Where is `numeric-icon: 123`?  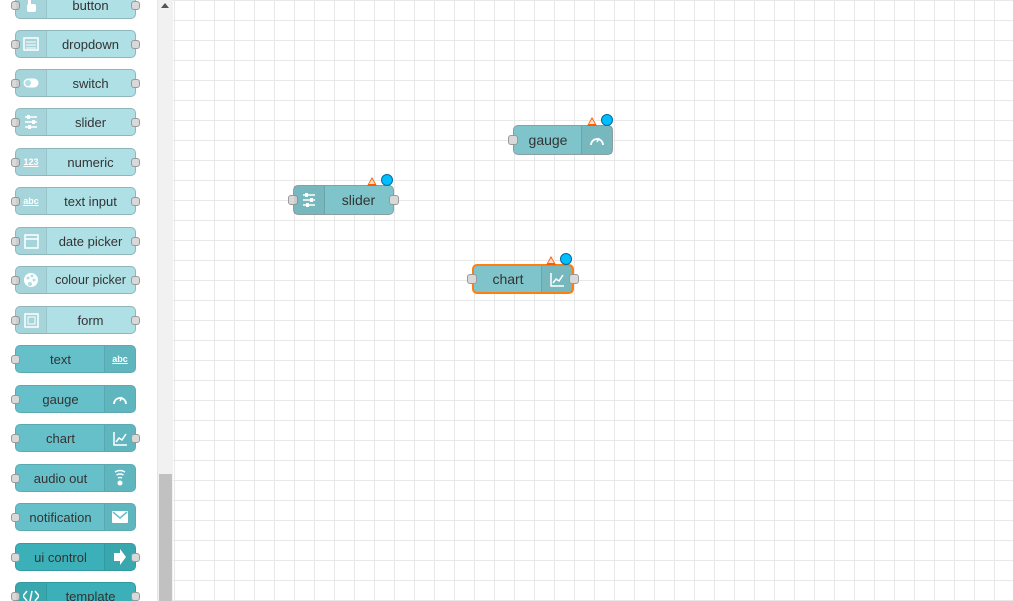 numeric-icon: 123 is located at coordinates (31, 162).